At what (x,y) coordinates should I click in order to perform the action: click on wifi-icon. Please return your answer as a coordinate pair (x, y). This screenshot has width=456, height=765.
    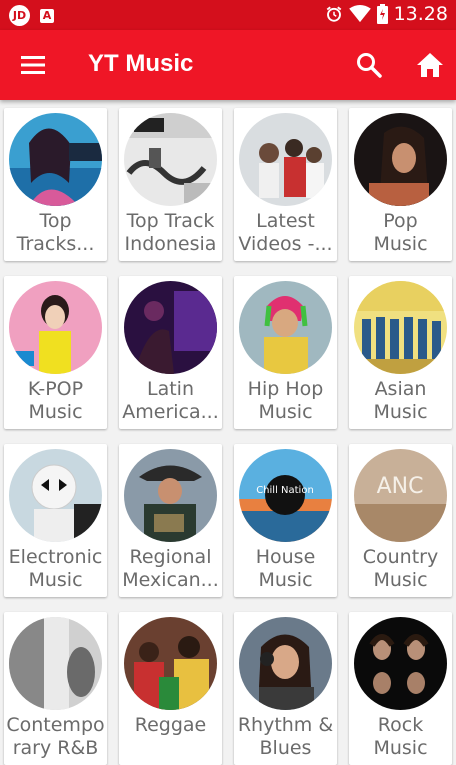
    Looking at the image, I should click on (359, 14).